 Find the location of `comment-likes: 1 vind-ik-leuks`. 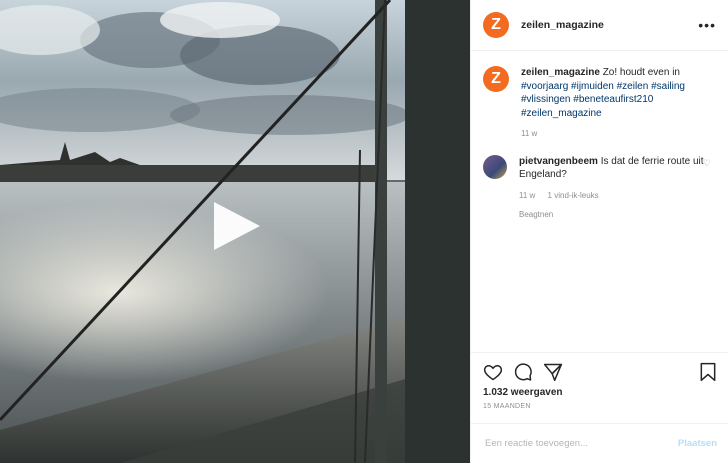

comment-likes: 1 vind-ik-leuks is located at coordinates (573, 195).